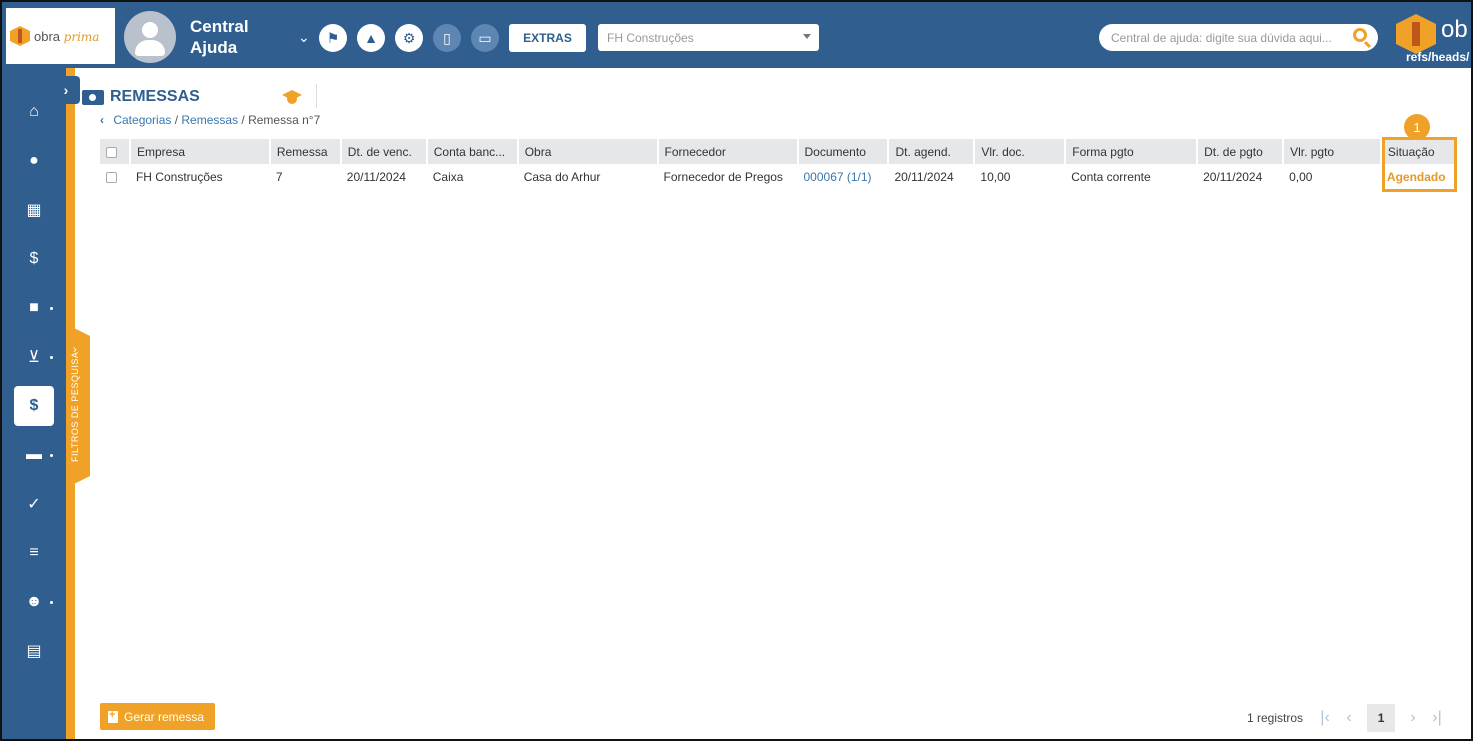 Image resolution: width=1473 pixels, height=741 pixels. What do you see at coordinates (111, 177) in the screenshot?
I see `row-checkbox` at bounding box center [111, 177].